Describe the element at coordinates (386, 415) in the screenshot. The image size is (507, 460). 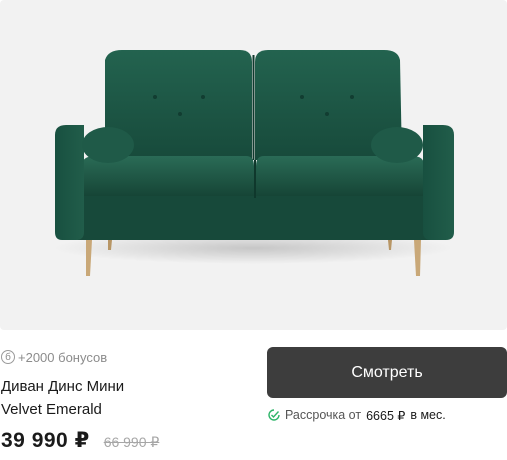
I see `installment-amount: 6665 ₽` at that location.